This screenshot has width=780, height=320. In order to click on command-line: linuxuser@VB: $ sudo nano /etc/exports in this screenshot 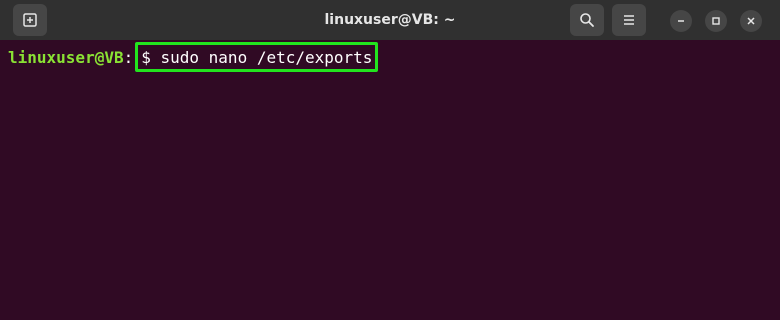, I will do `click(193, 57)`.